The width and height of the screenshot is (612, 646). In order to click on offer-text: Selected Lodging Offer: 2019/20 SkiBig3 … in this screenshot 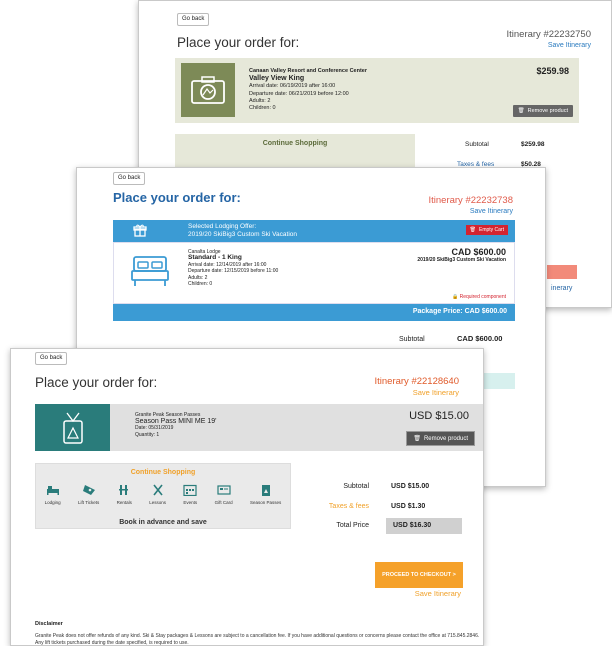, I will do `click(242, 231)`.